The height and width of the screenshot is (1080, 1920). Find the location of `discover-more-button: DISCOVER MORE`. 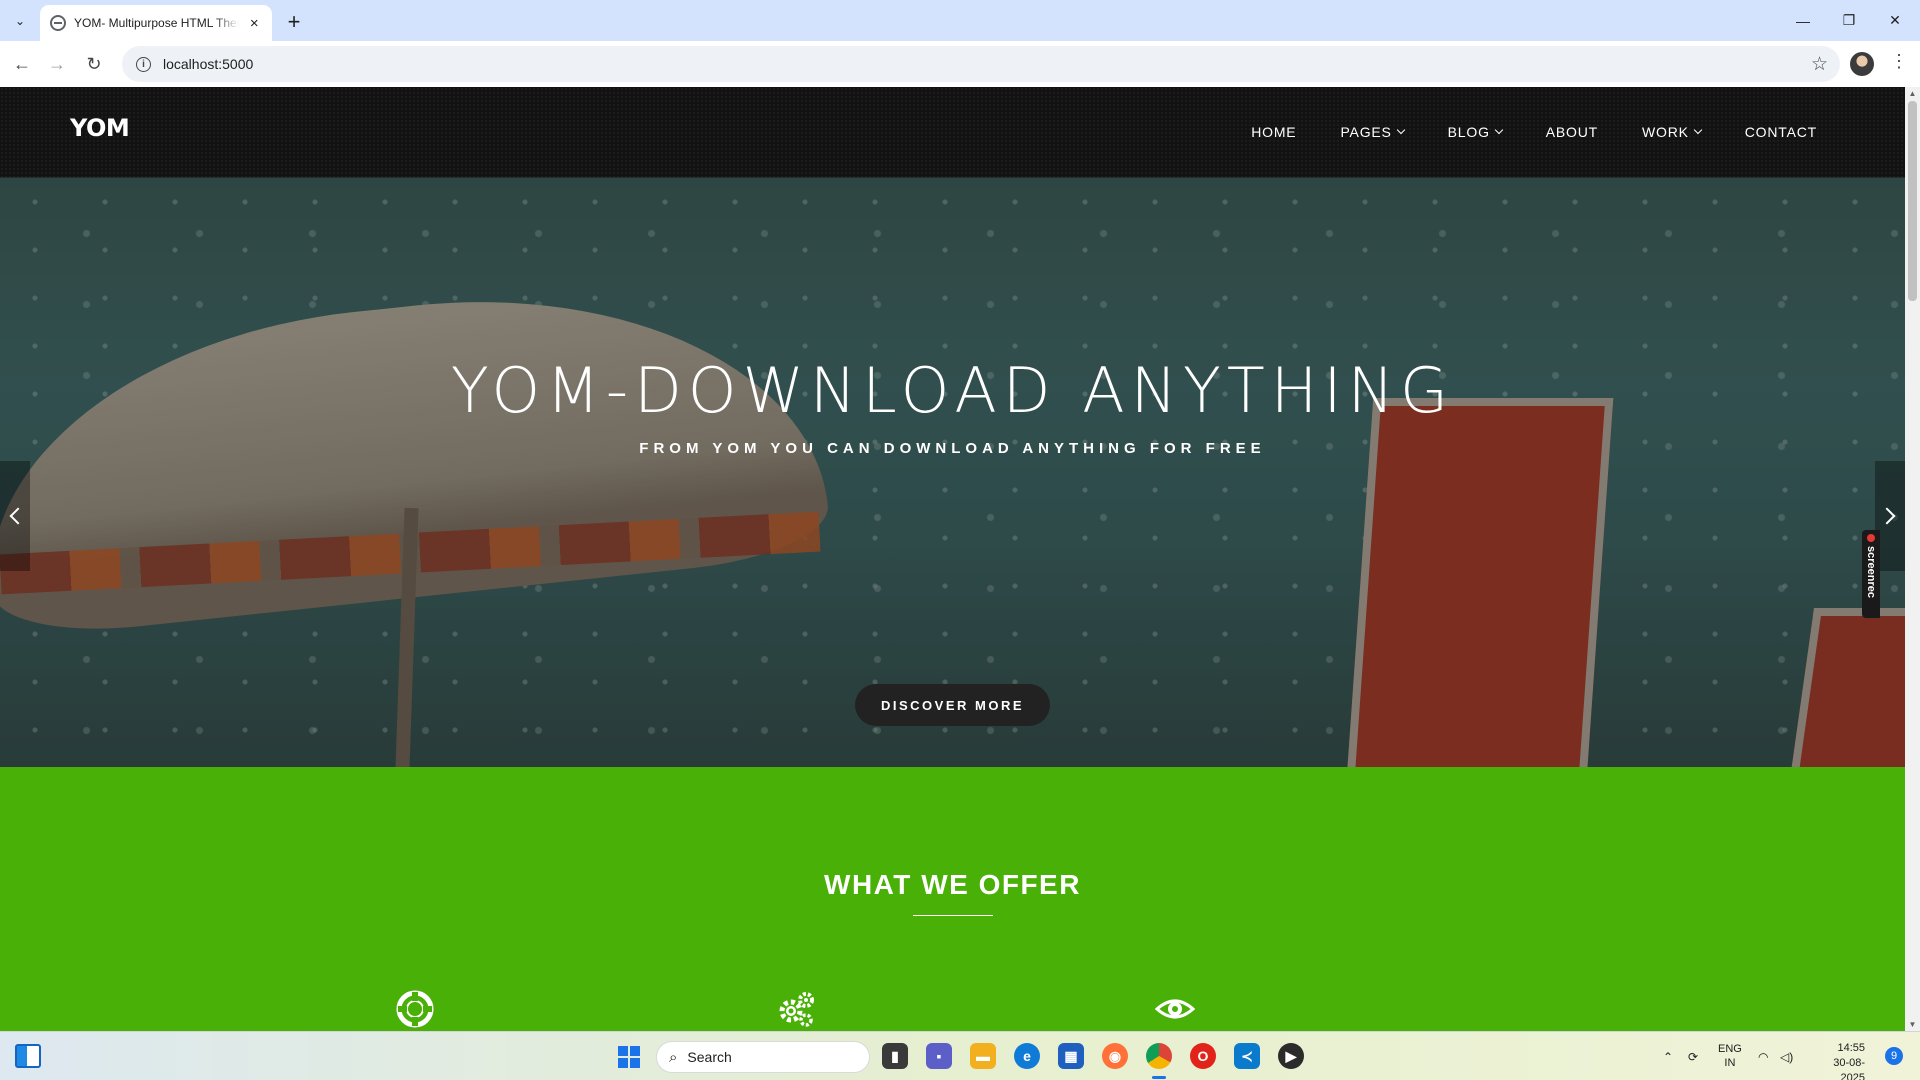

discover-more-button: DISCOVER MORE is located at coordinates (952, 705).